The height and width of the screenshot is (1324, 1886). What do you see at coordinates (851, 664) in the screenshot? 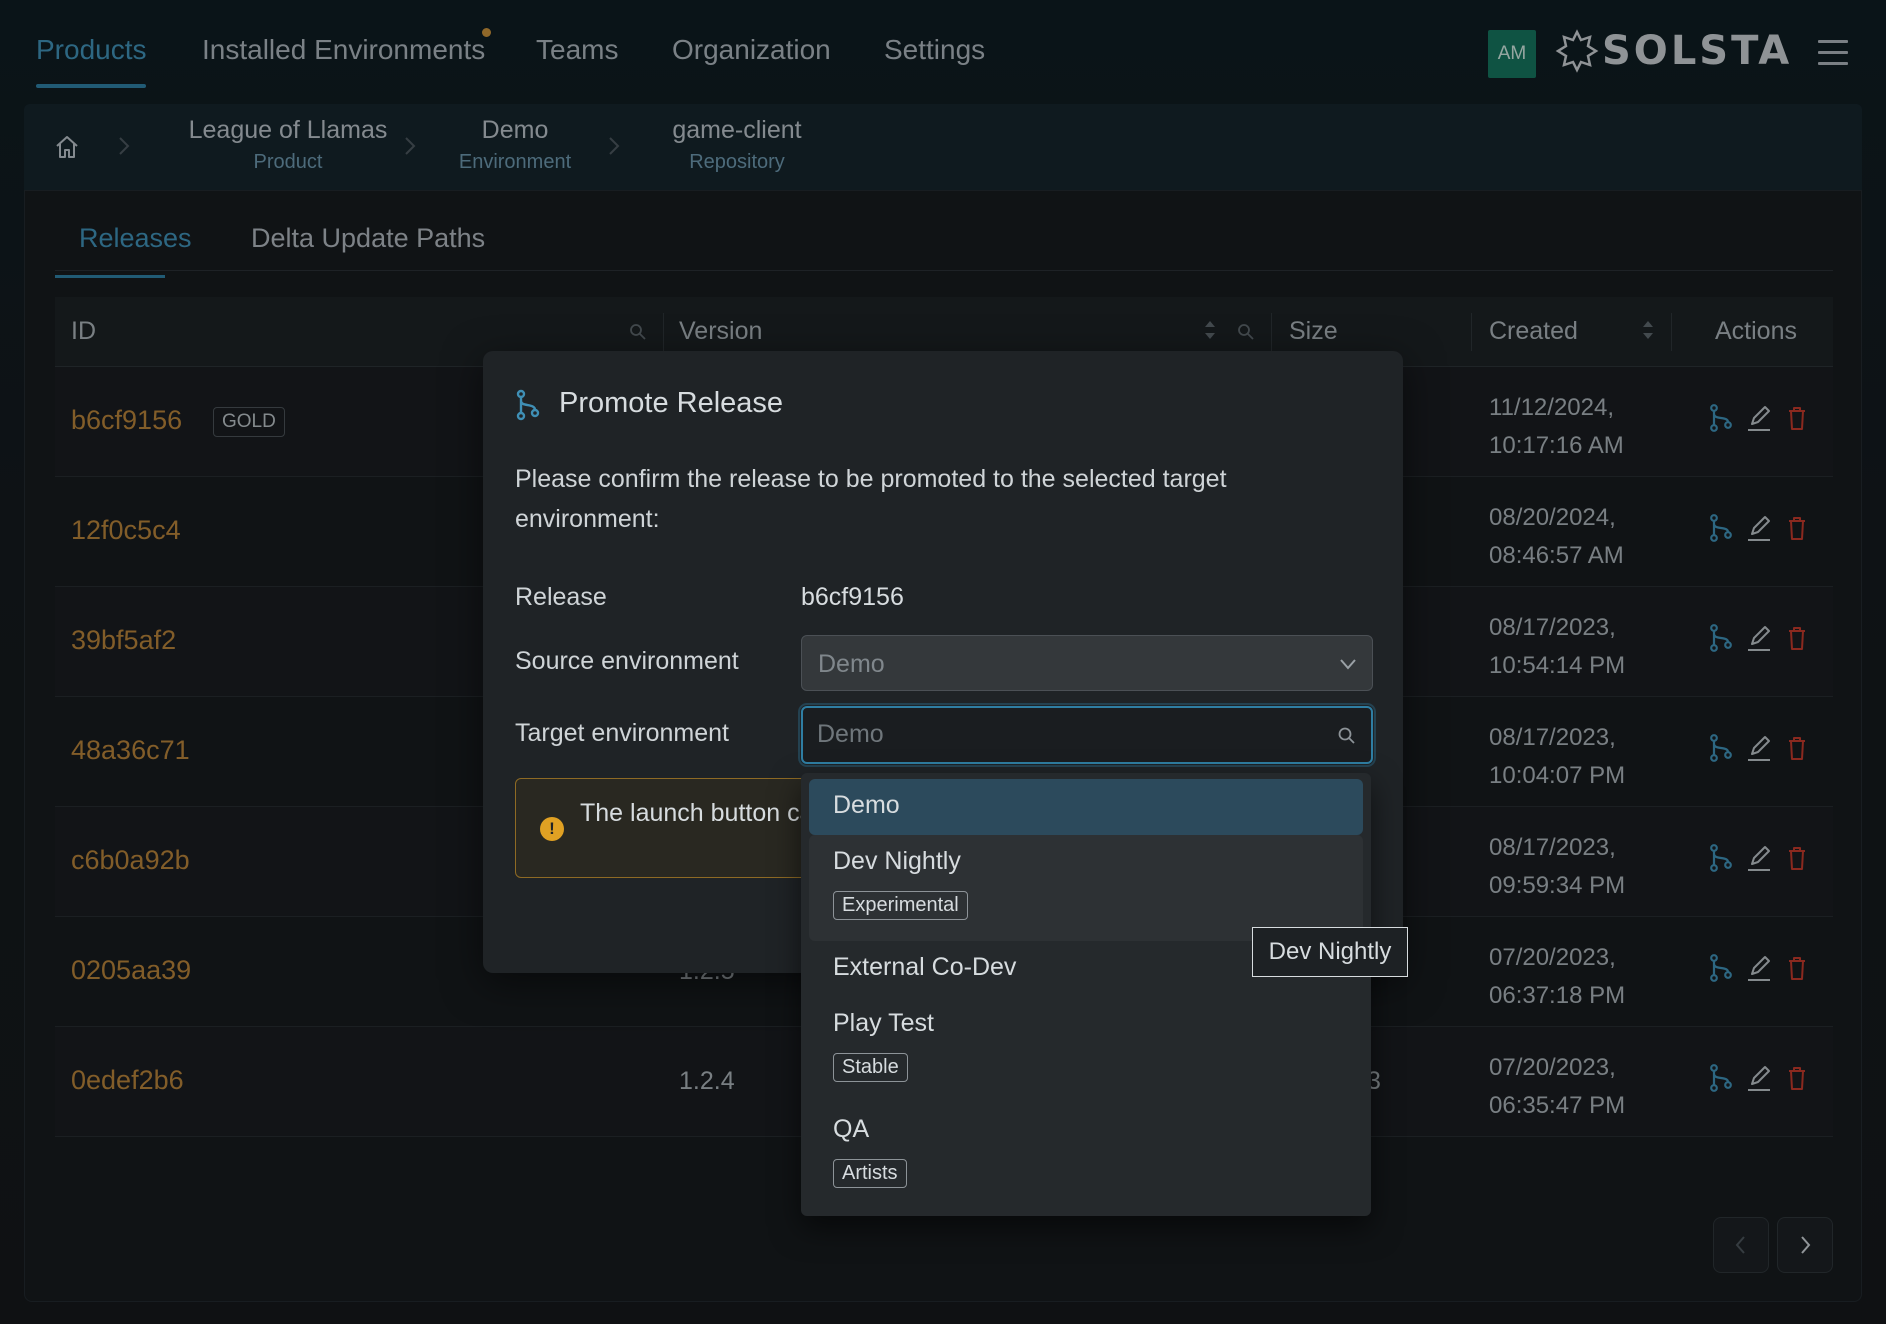
I see `source-environment-value: Demo` at bounding box center [851, 664].